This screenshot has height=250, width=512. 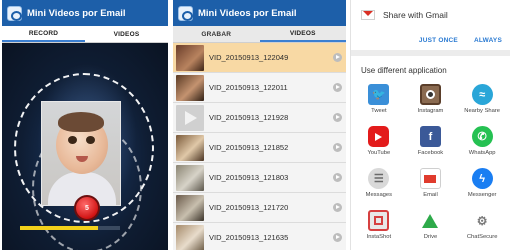 What do you see at coordinates (379, 136) in the screenshot?
I see `youtube-icon` at bounding box center [379, 136].